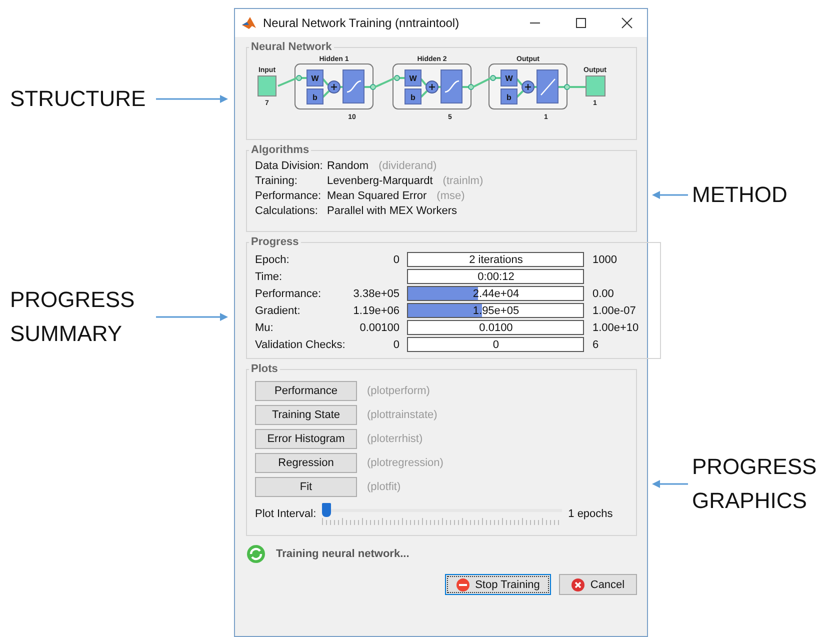 The height and width of the screenshot is (637, 819). Describe the element at coordinates (272, 260) in the screenshot. I see `field-label: Epoch:` at that location.